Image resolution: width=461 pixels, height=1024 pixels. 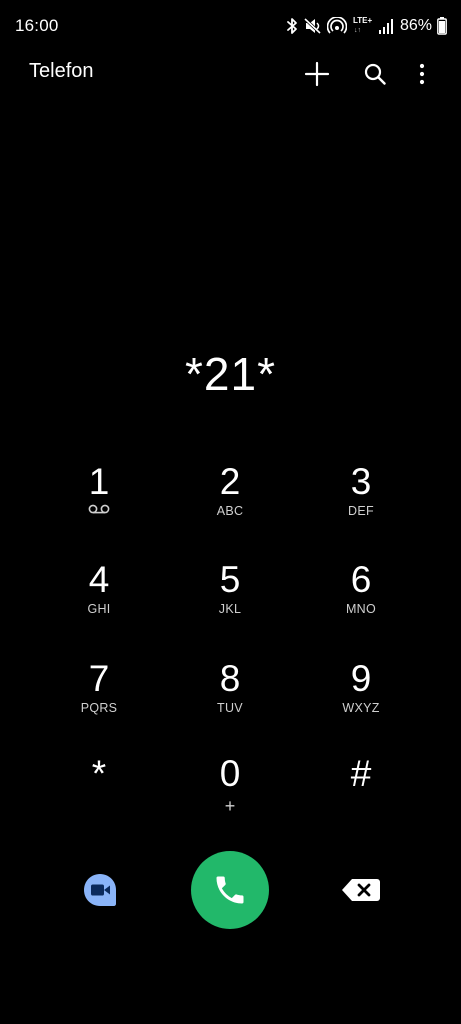 I want to click on app-bar: Telefon, so click(x=230, y=74).